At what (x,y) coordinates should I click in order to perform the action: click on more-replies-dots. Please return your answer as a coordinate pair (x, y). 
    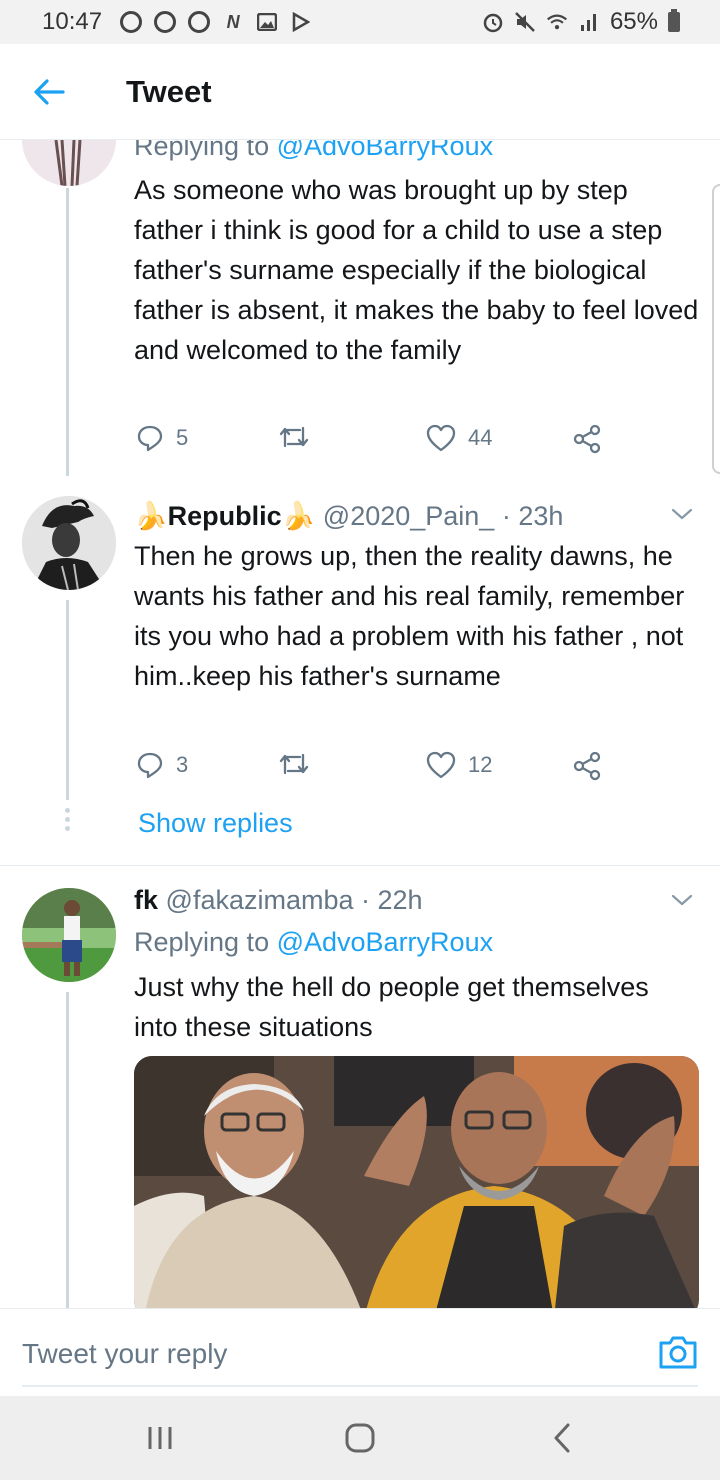
    Looking at the image, I should click on (68, 821).